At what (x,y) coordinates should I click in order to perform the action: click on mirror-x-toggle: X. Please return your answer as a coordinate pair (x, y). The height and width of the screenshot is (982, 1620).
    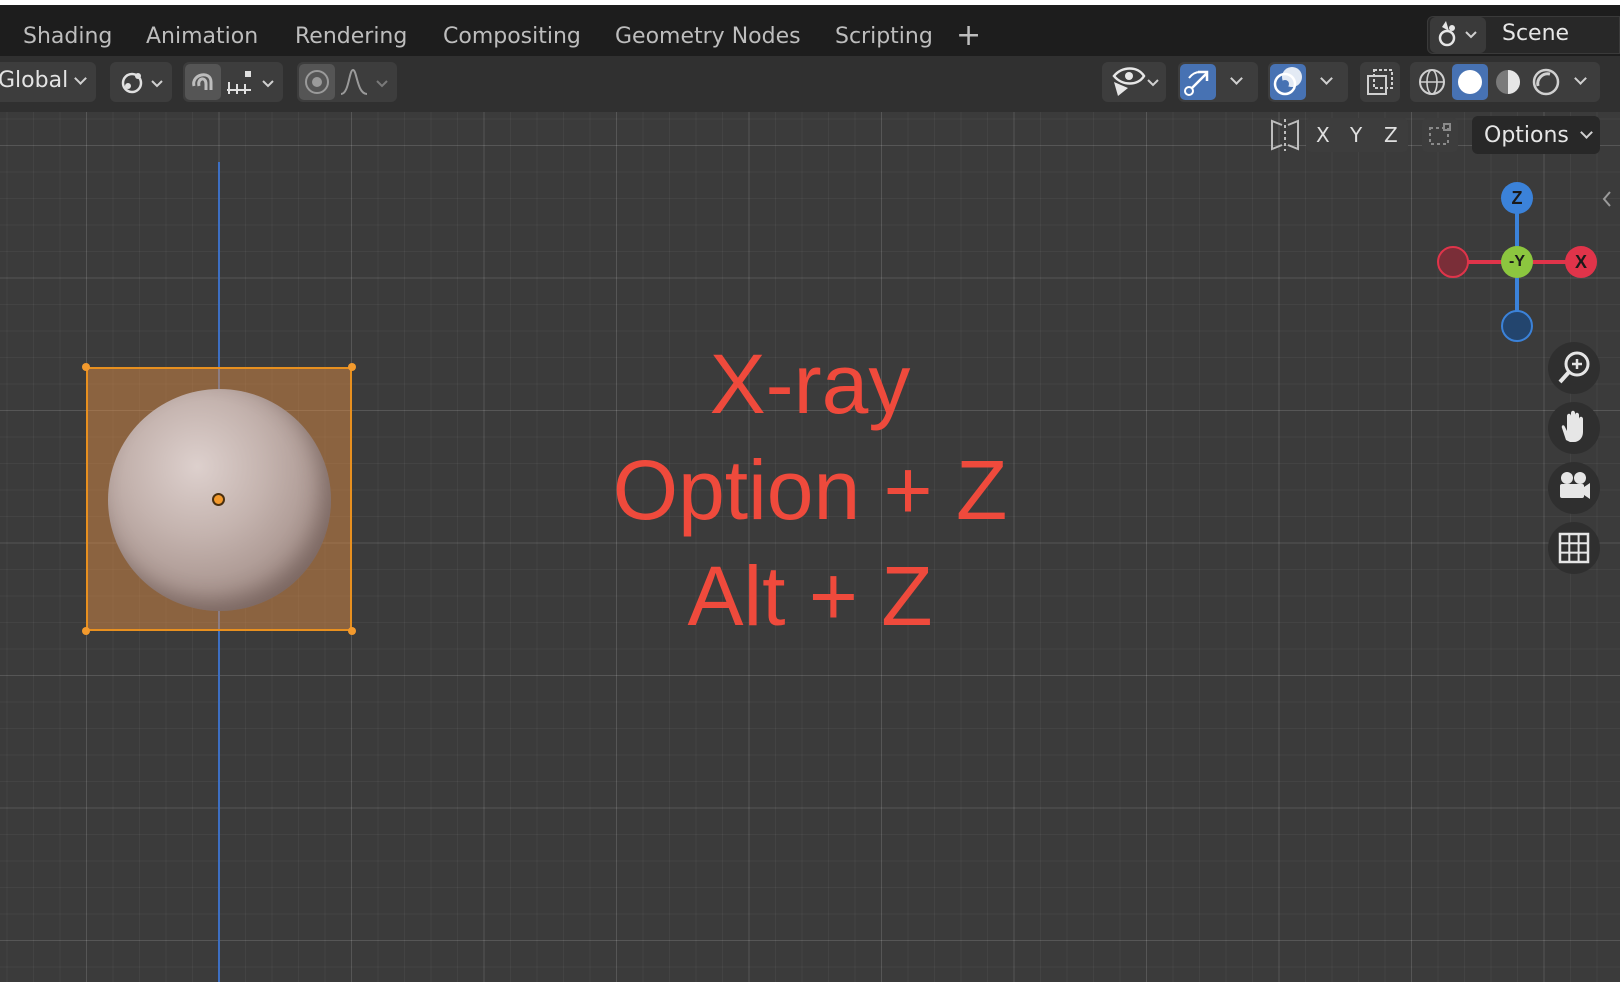
    Looking at the image, I should click on (1323, 135).